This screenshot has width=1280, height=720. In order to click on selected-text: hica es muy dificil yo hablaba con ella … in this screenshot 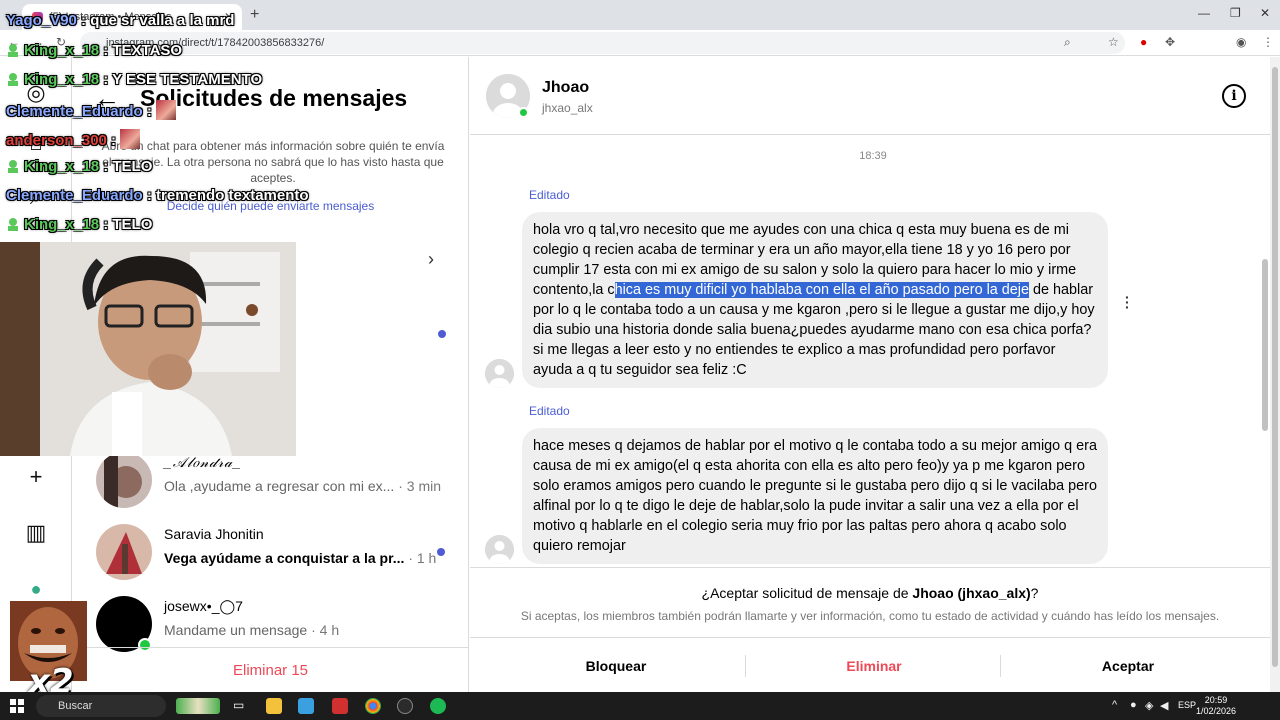, I will do `click(822, 290)`.